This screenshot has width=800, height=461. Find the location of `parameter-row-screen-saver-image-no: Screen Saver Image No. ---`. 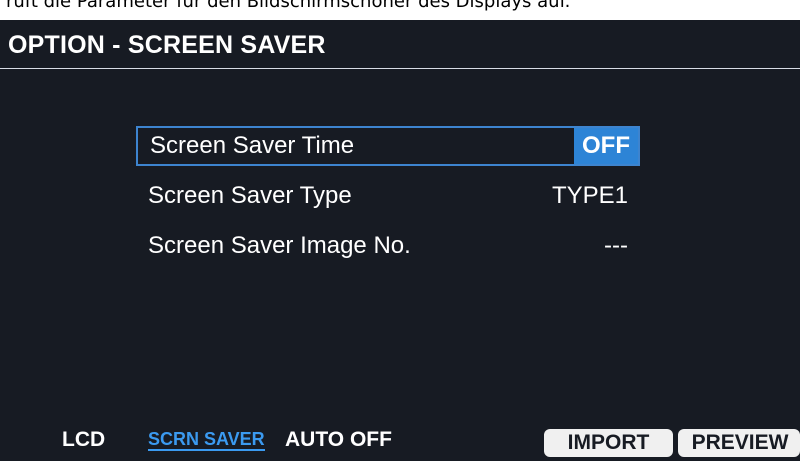

parameter-row-screen-saver-image-no: Screen Saver Image No. --- is located at coordinates (388, 248).